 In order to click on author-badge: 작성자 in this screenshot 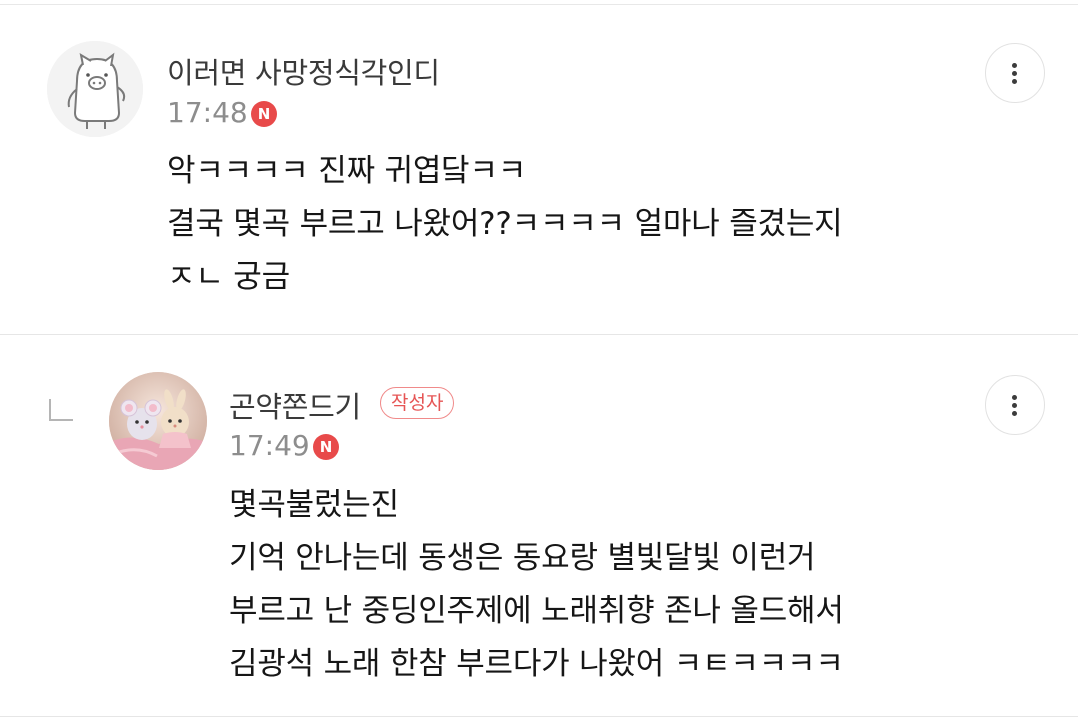, I will do `click(417, 403)`.